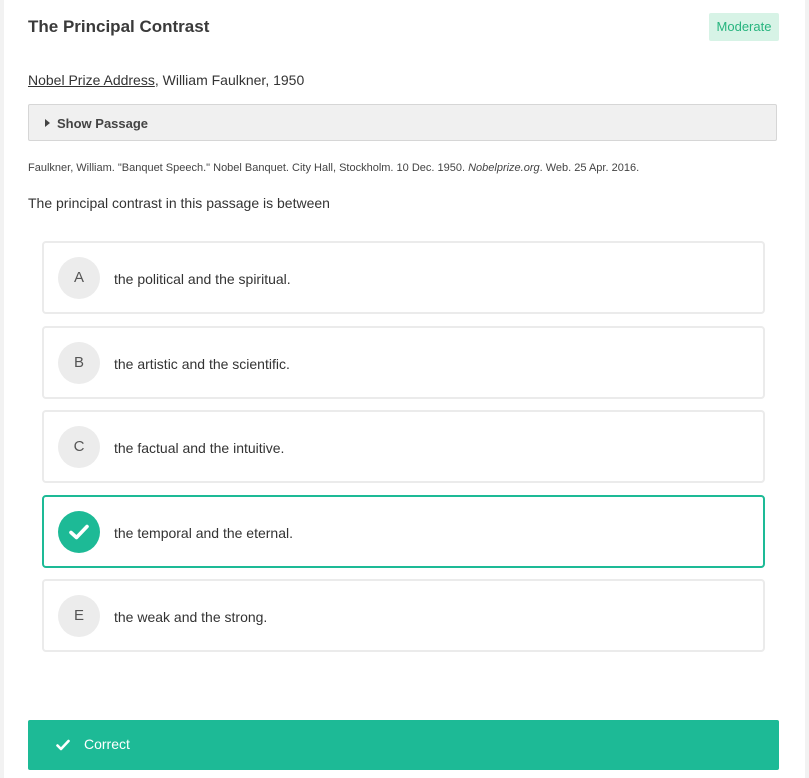 Image resolution: width=809 pixels, height=778 pixels. Describe the element at coordinates (47, 123) in the screenshot. I see `caret-right-icon` at that location.